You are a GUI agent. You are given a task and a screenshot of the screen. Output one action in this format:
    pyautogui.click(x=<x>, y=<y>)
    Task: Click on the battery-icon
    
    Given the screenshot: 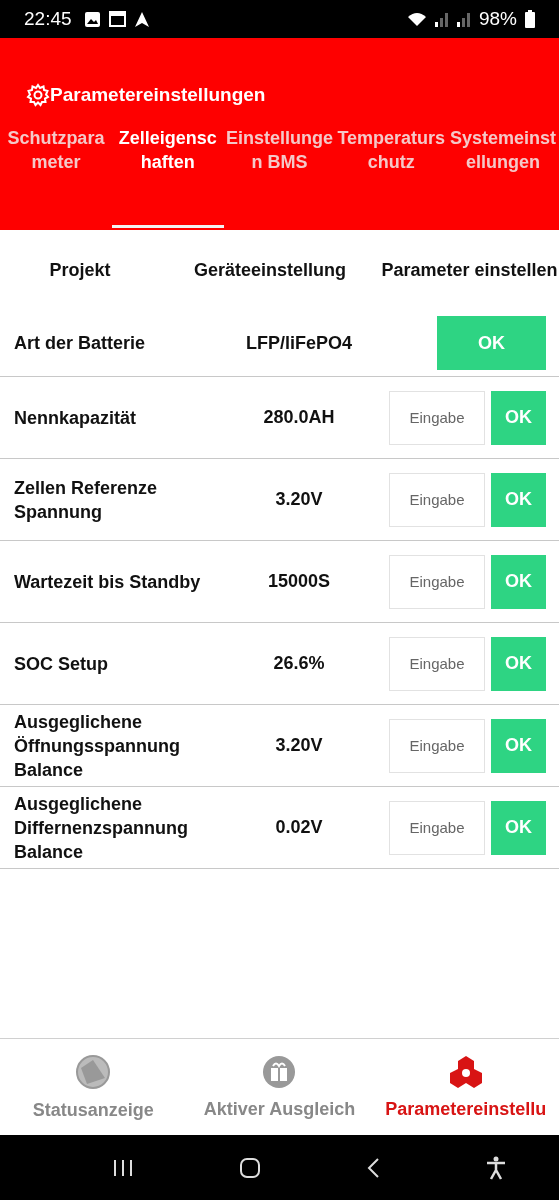 What is the action you would take?
    pyautogui.click(x=530, y=19)
    